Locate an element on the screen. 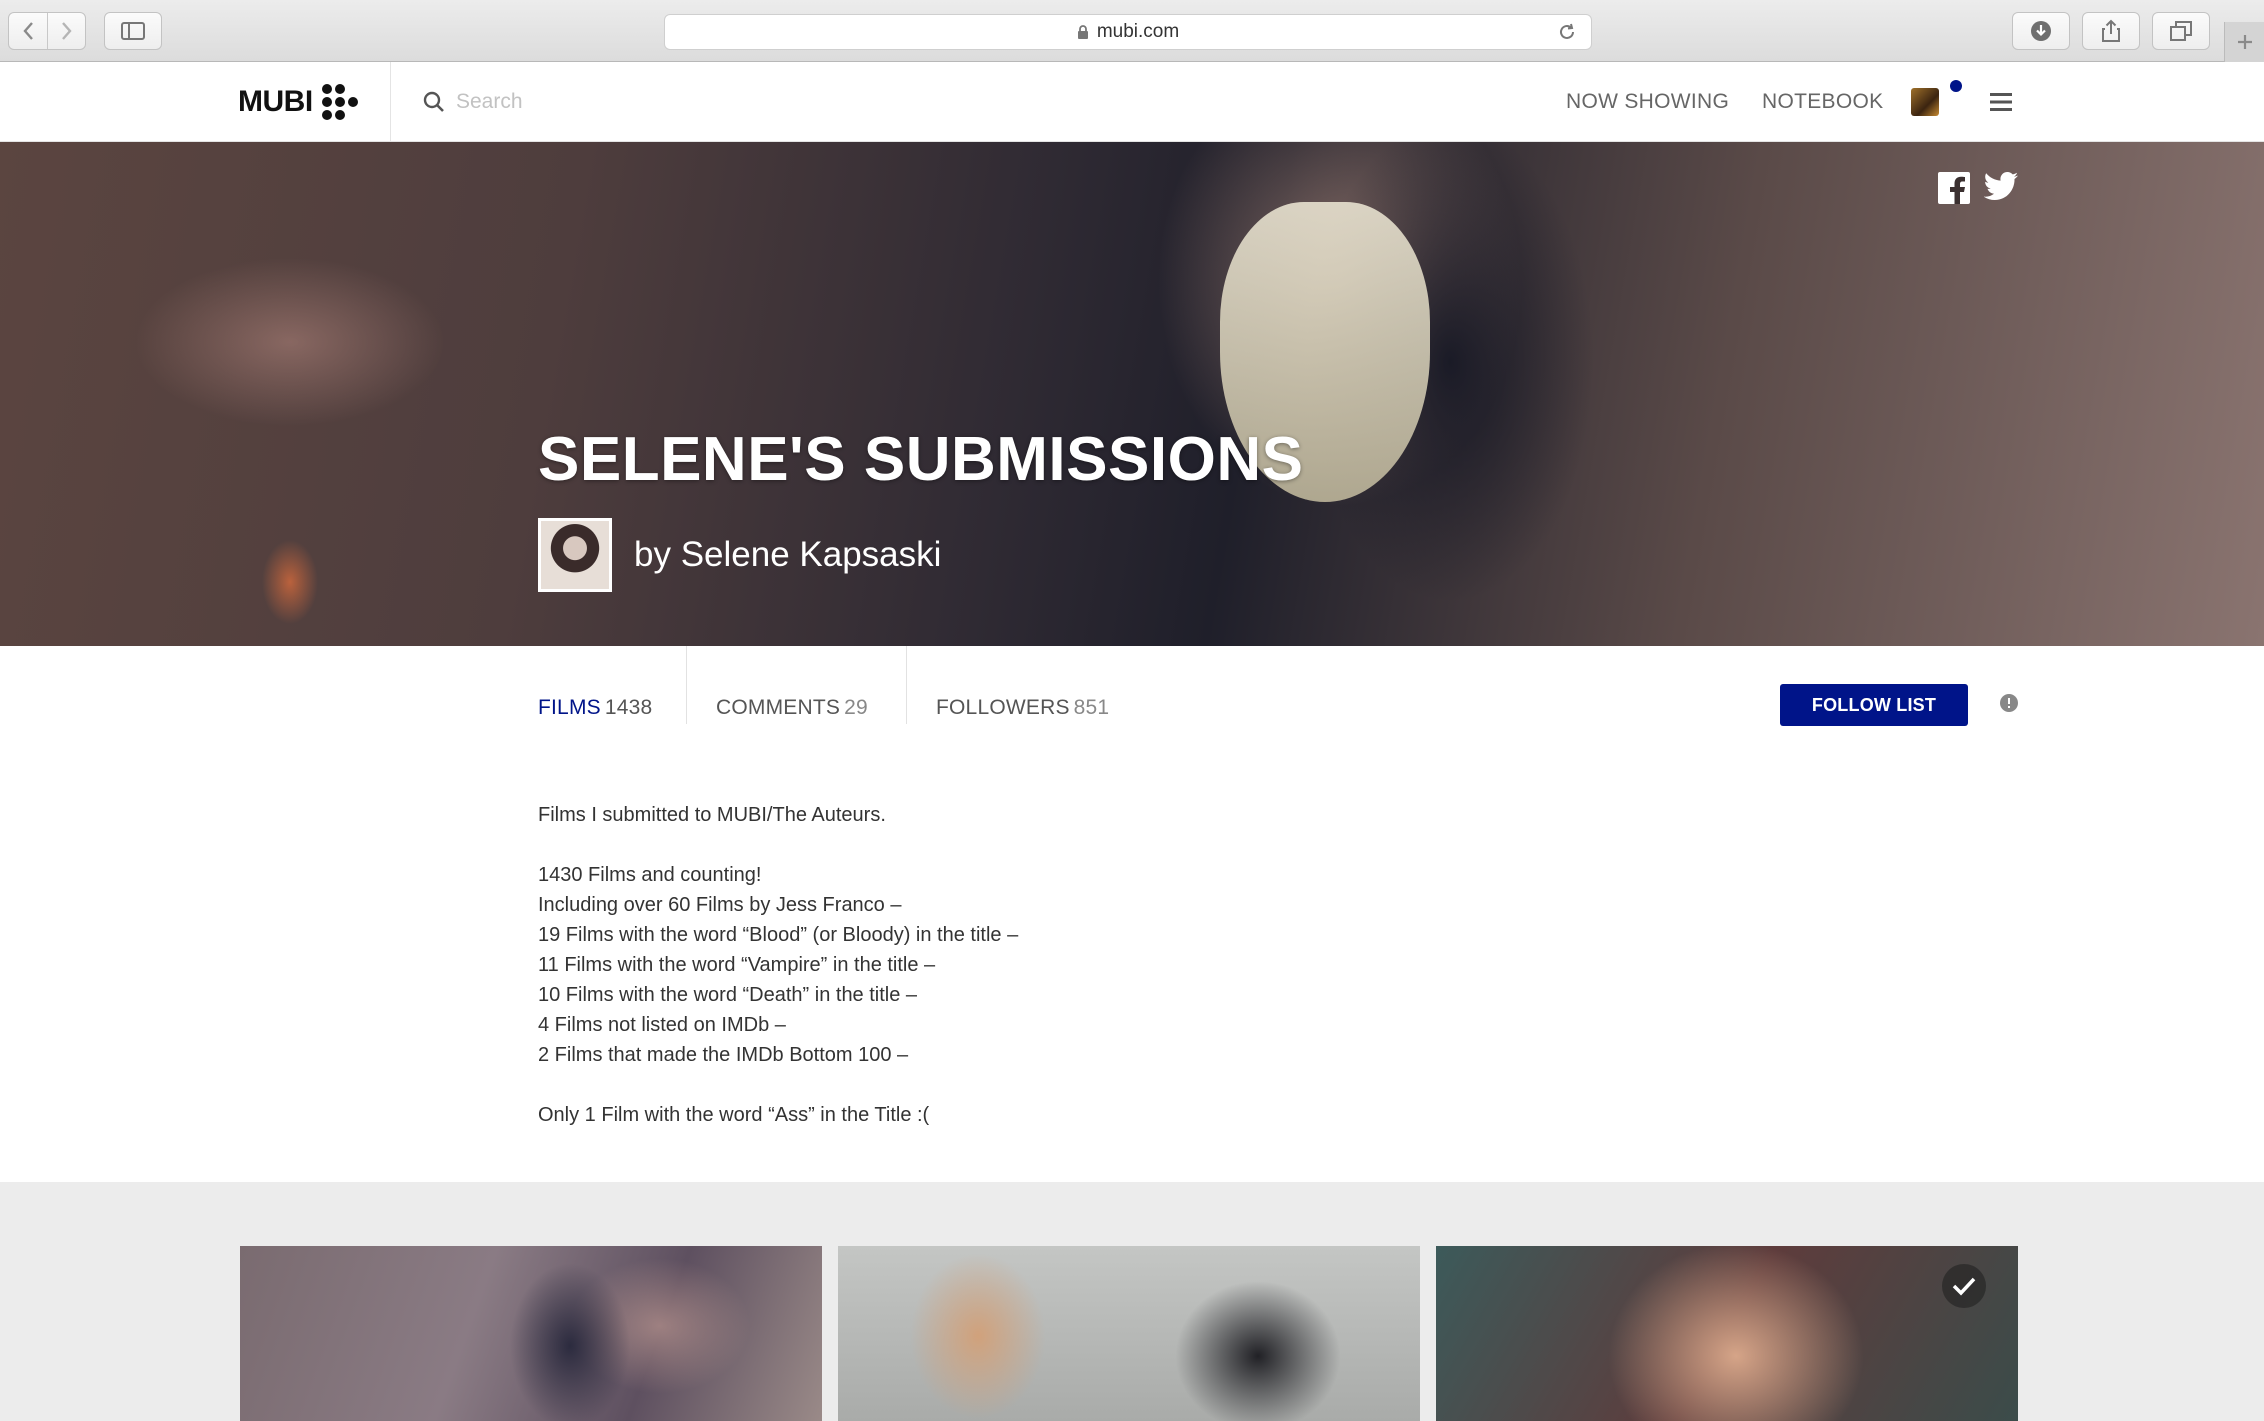 Image resolution: width=2264 pixels, height=1421 pixels. hamburger-menu-icon is located at coordinates (2001, 102).